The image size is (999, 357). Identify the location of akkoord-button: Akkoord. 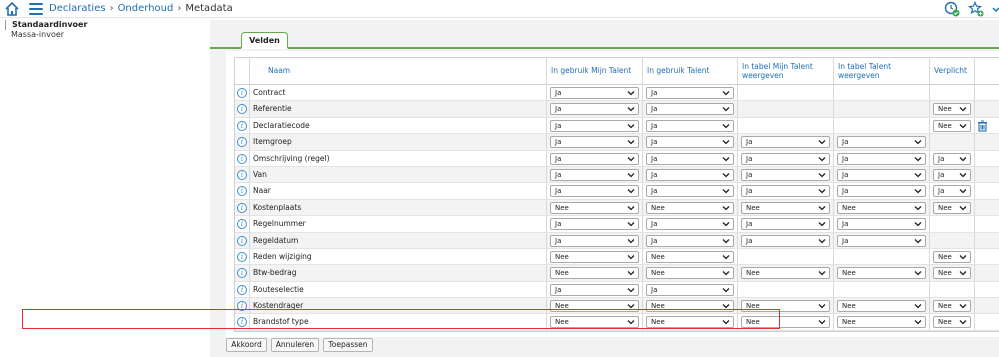
(246, 345).